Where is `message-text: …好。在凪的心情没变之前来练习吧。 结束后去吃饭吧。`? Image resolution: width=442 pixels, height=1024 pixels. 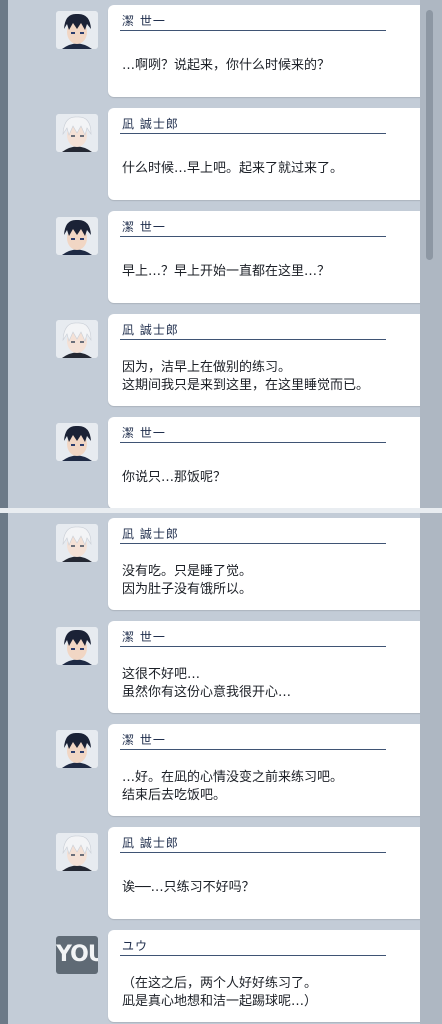 message-text: …好。在凪的心情没变之前来练习吧。 结束后去吃饭吧。 is located at coordinates (233, 786).